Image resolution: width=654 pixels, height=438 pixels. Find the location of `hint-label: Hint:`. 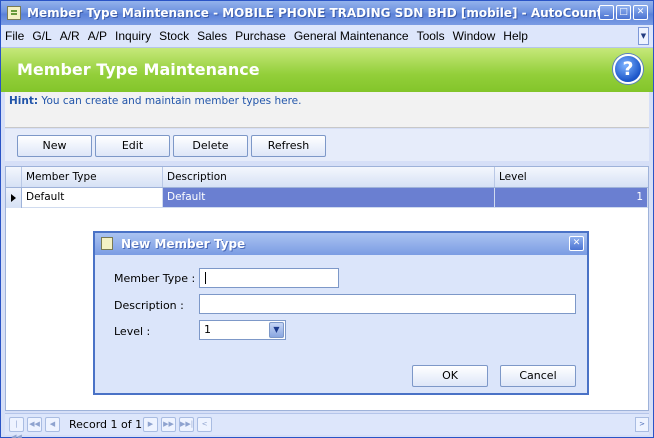

hint-label: Hint: is located at coordinates (24, 101).